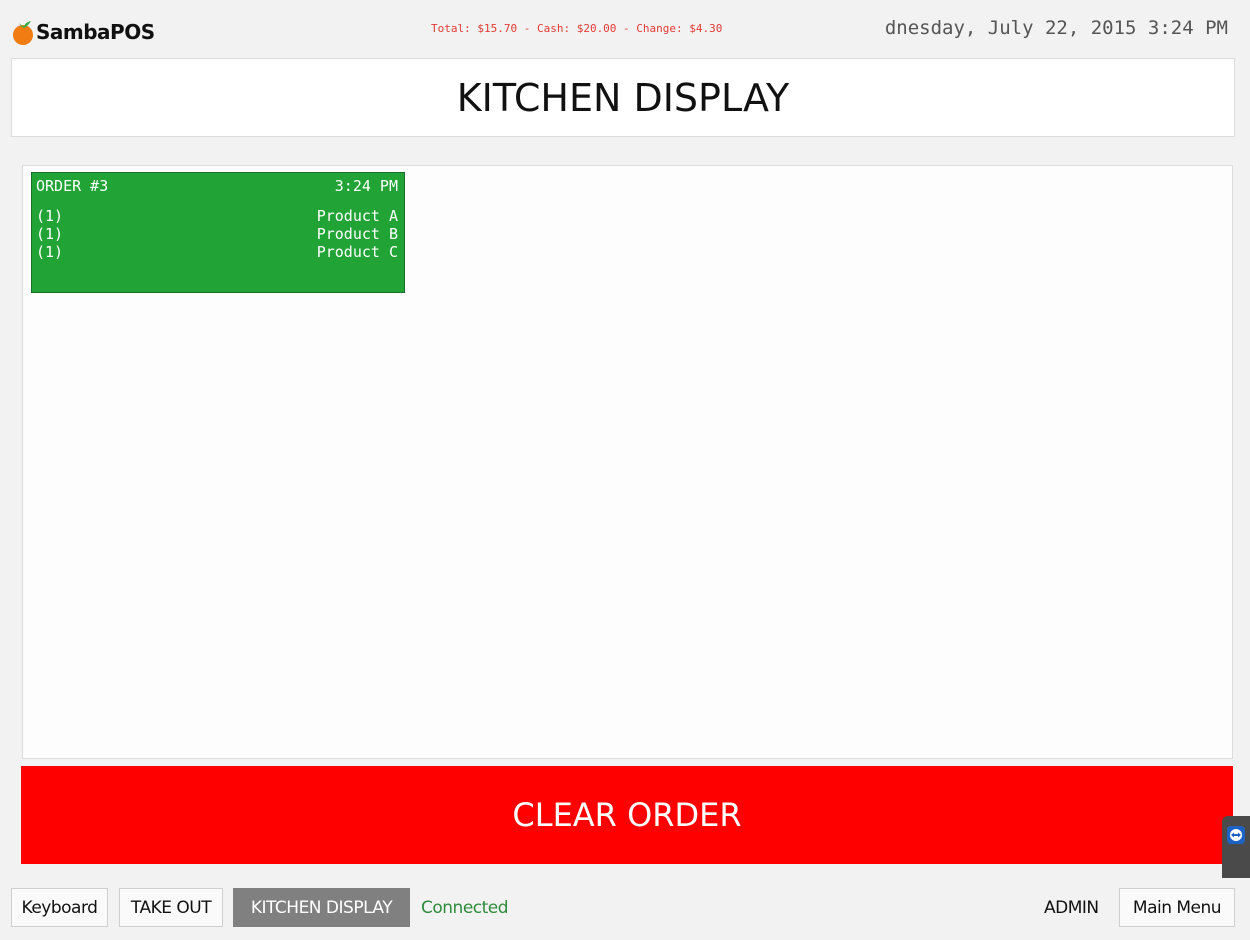  What do you see at coordinates (23, 33) in the screenshot?
I see `tomato-icon` at bounding box center [23, 33].